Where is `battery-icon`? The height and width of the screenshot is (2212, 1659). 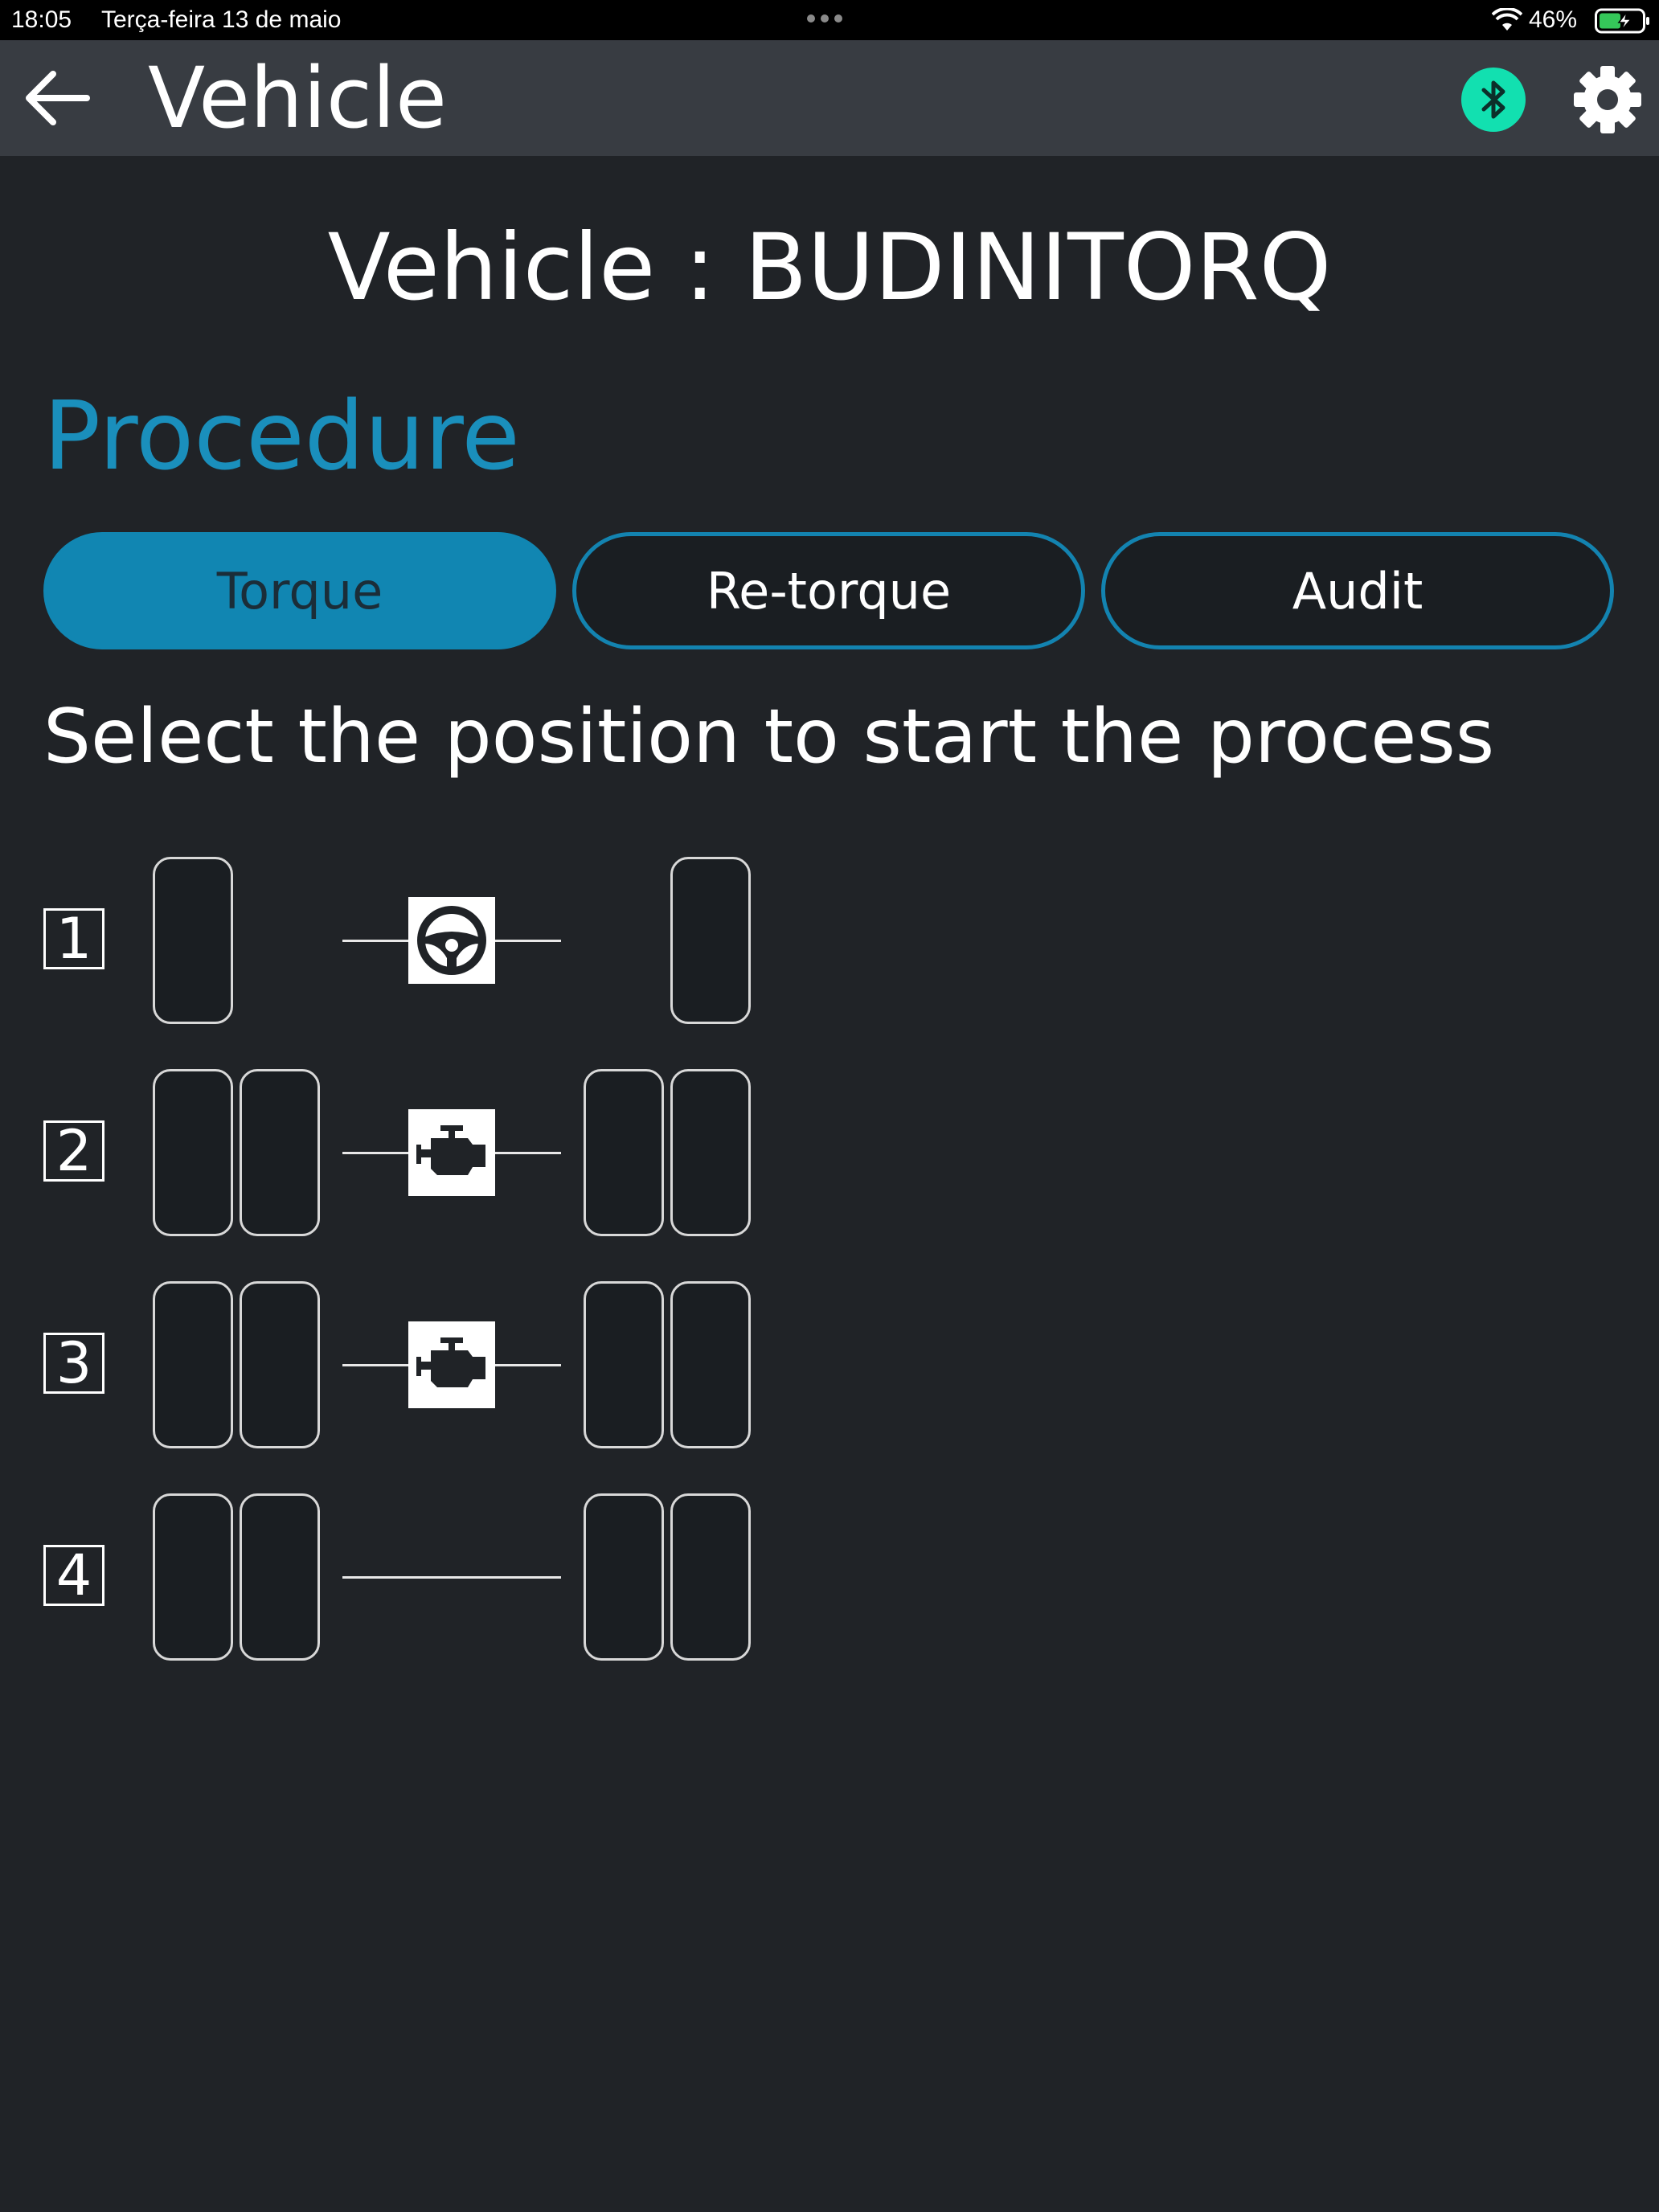
battery-icon is located at coordinates (1622, 21).